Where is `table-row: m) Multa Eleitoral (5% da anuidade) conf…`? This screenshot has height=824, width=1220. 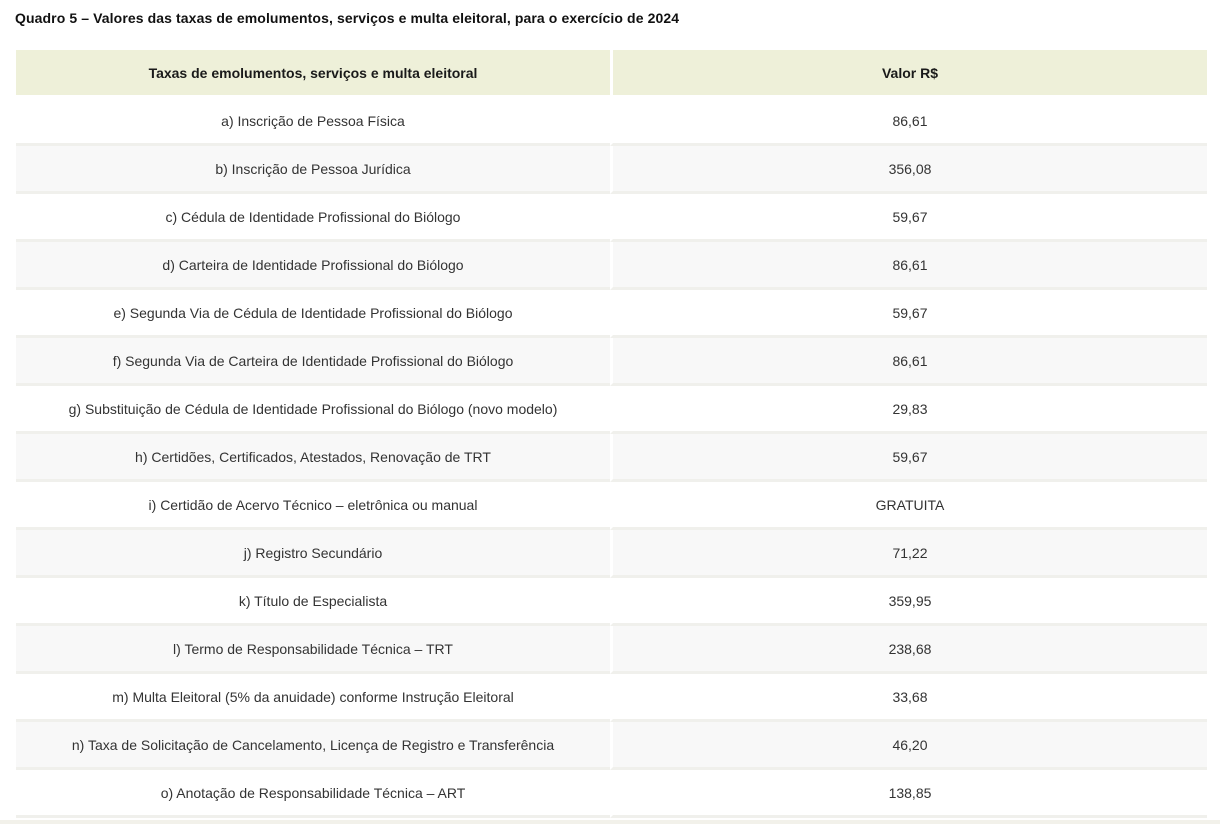 table-row: m) Multa Eleitoral (5% da anuidade) conf… is located at coordinates (611, 698).